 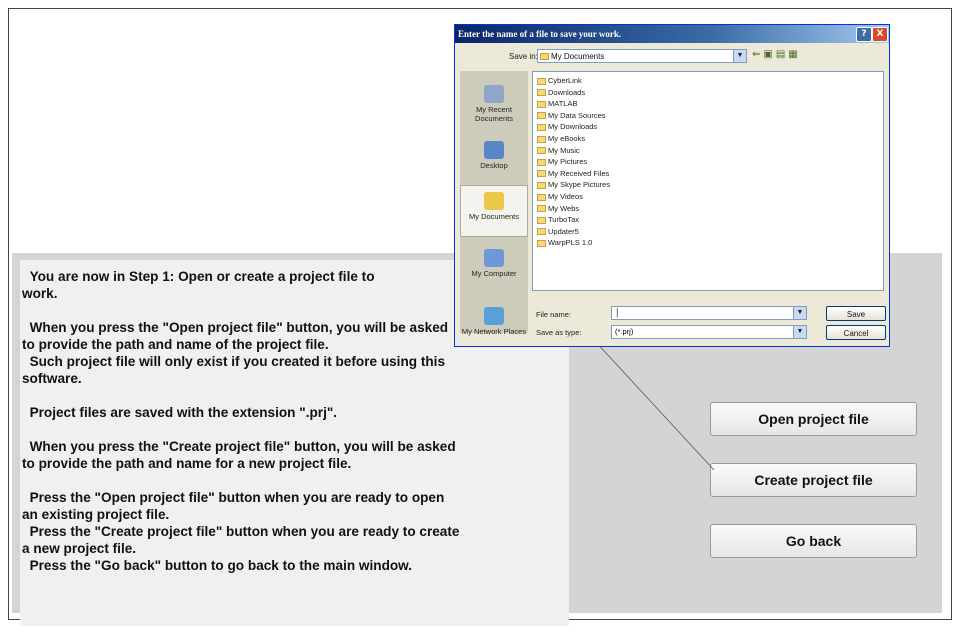 I want to click on list-item: WarpPLS 1.0, so click(x=564, y=243).